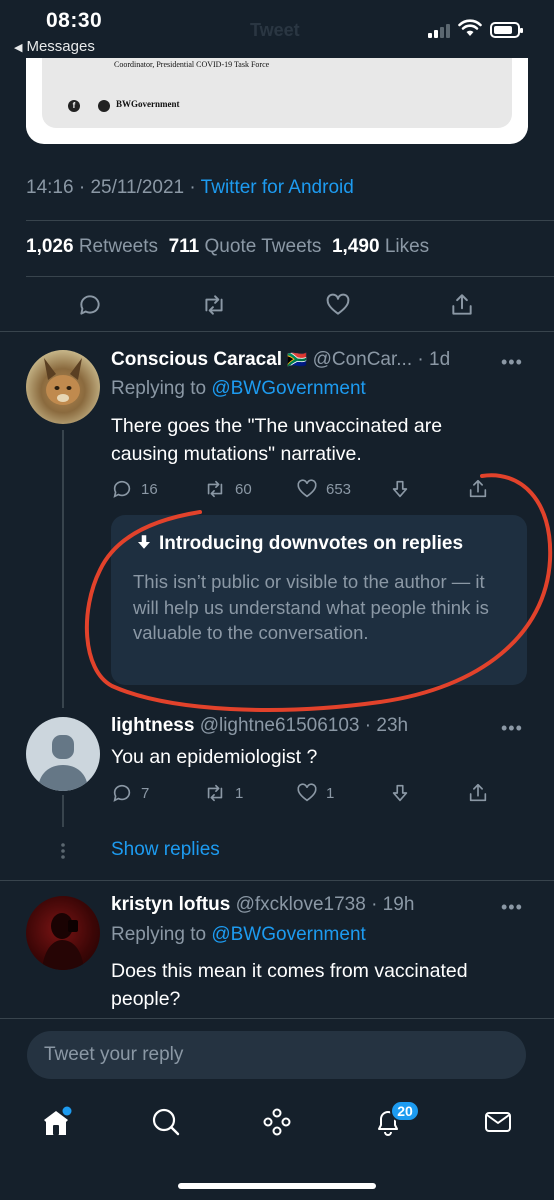 The width and height of the screenshot is (554, 1200). Describe the element at coordinates (275, 30) in the screenshot. I see `page-title: Tweet` at that location.